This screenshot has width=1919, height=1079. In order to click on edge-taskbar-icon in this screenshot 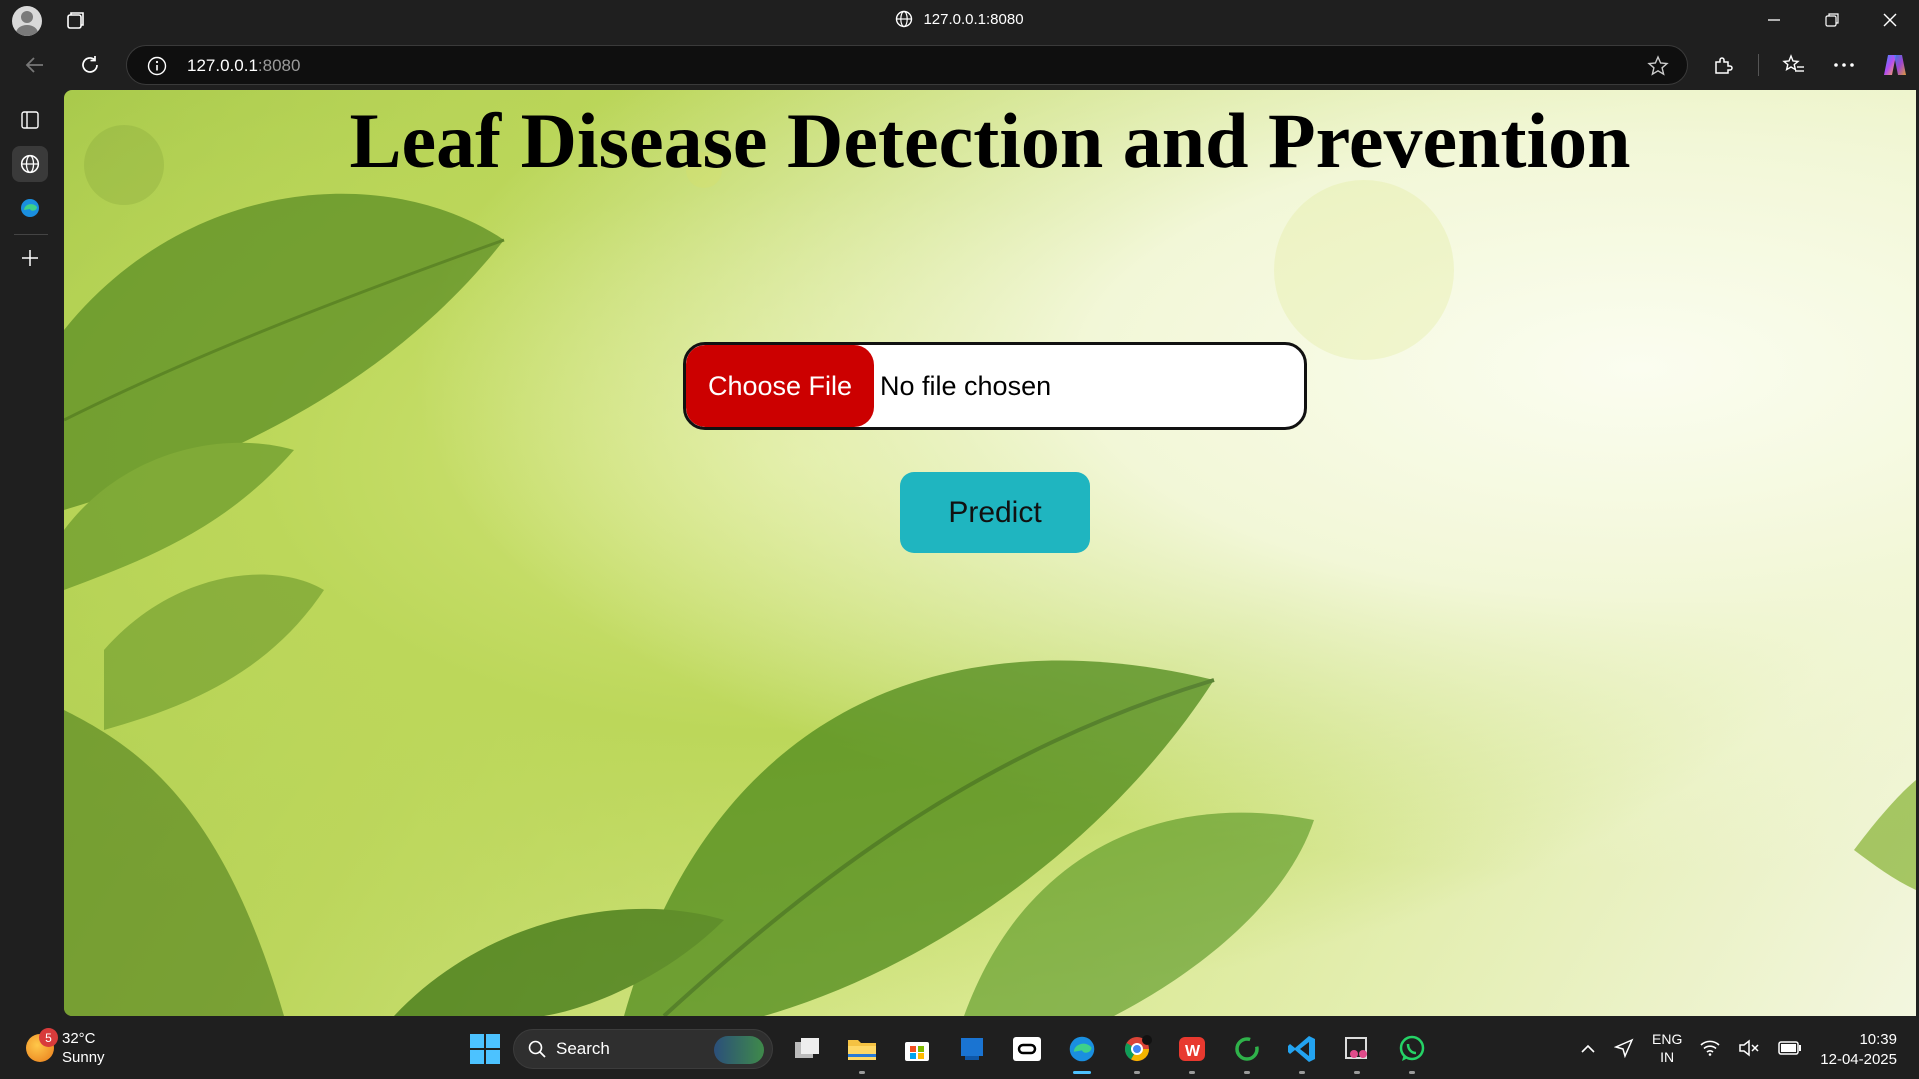, I will do `click(1082, 1051)`.